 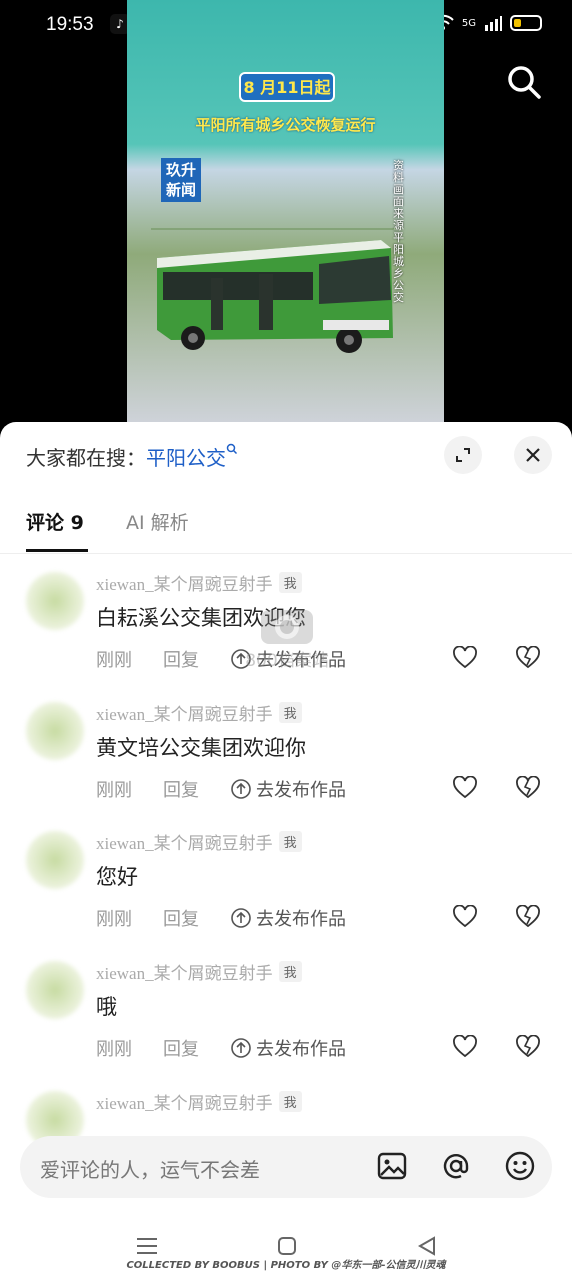 What do you see at coordinates (57, 550) in the screenshot?
I see `tab-underline` at bounding box center [57, 550].